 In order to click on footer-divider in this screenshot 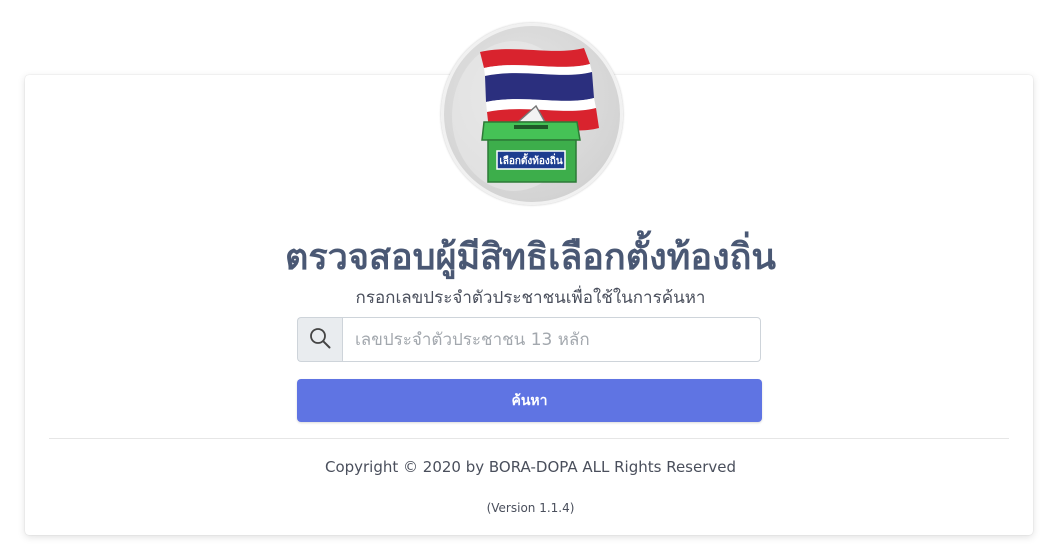, I will do `click(529, 438)`.